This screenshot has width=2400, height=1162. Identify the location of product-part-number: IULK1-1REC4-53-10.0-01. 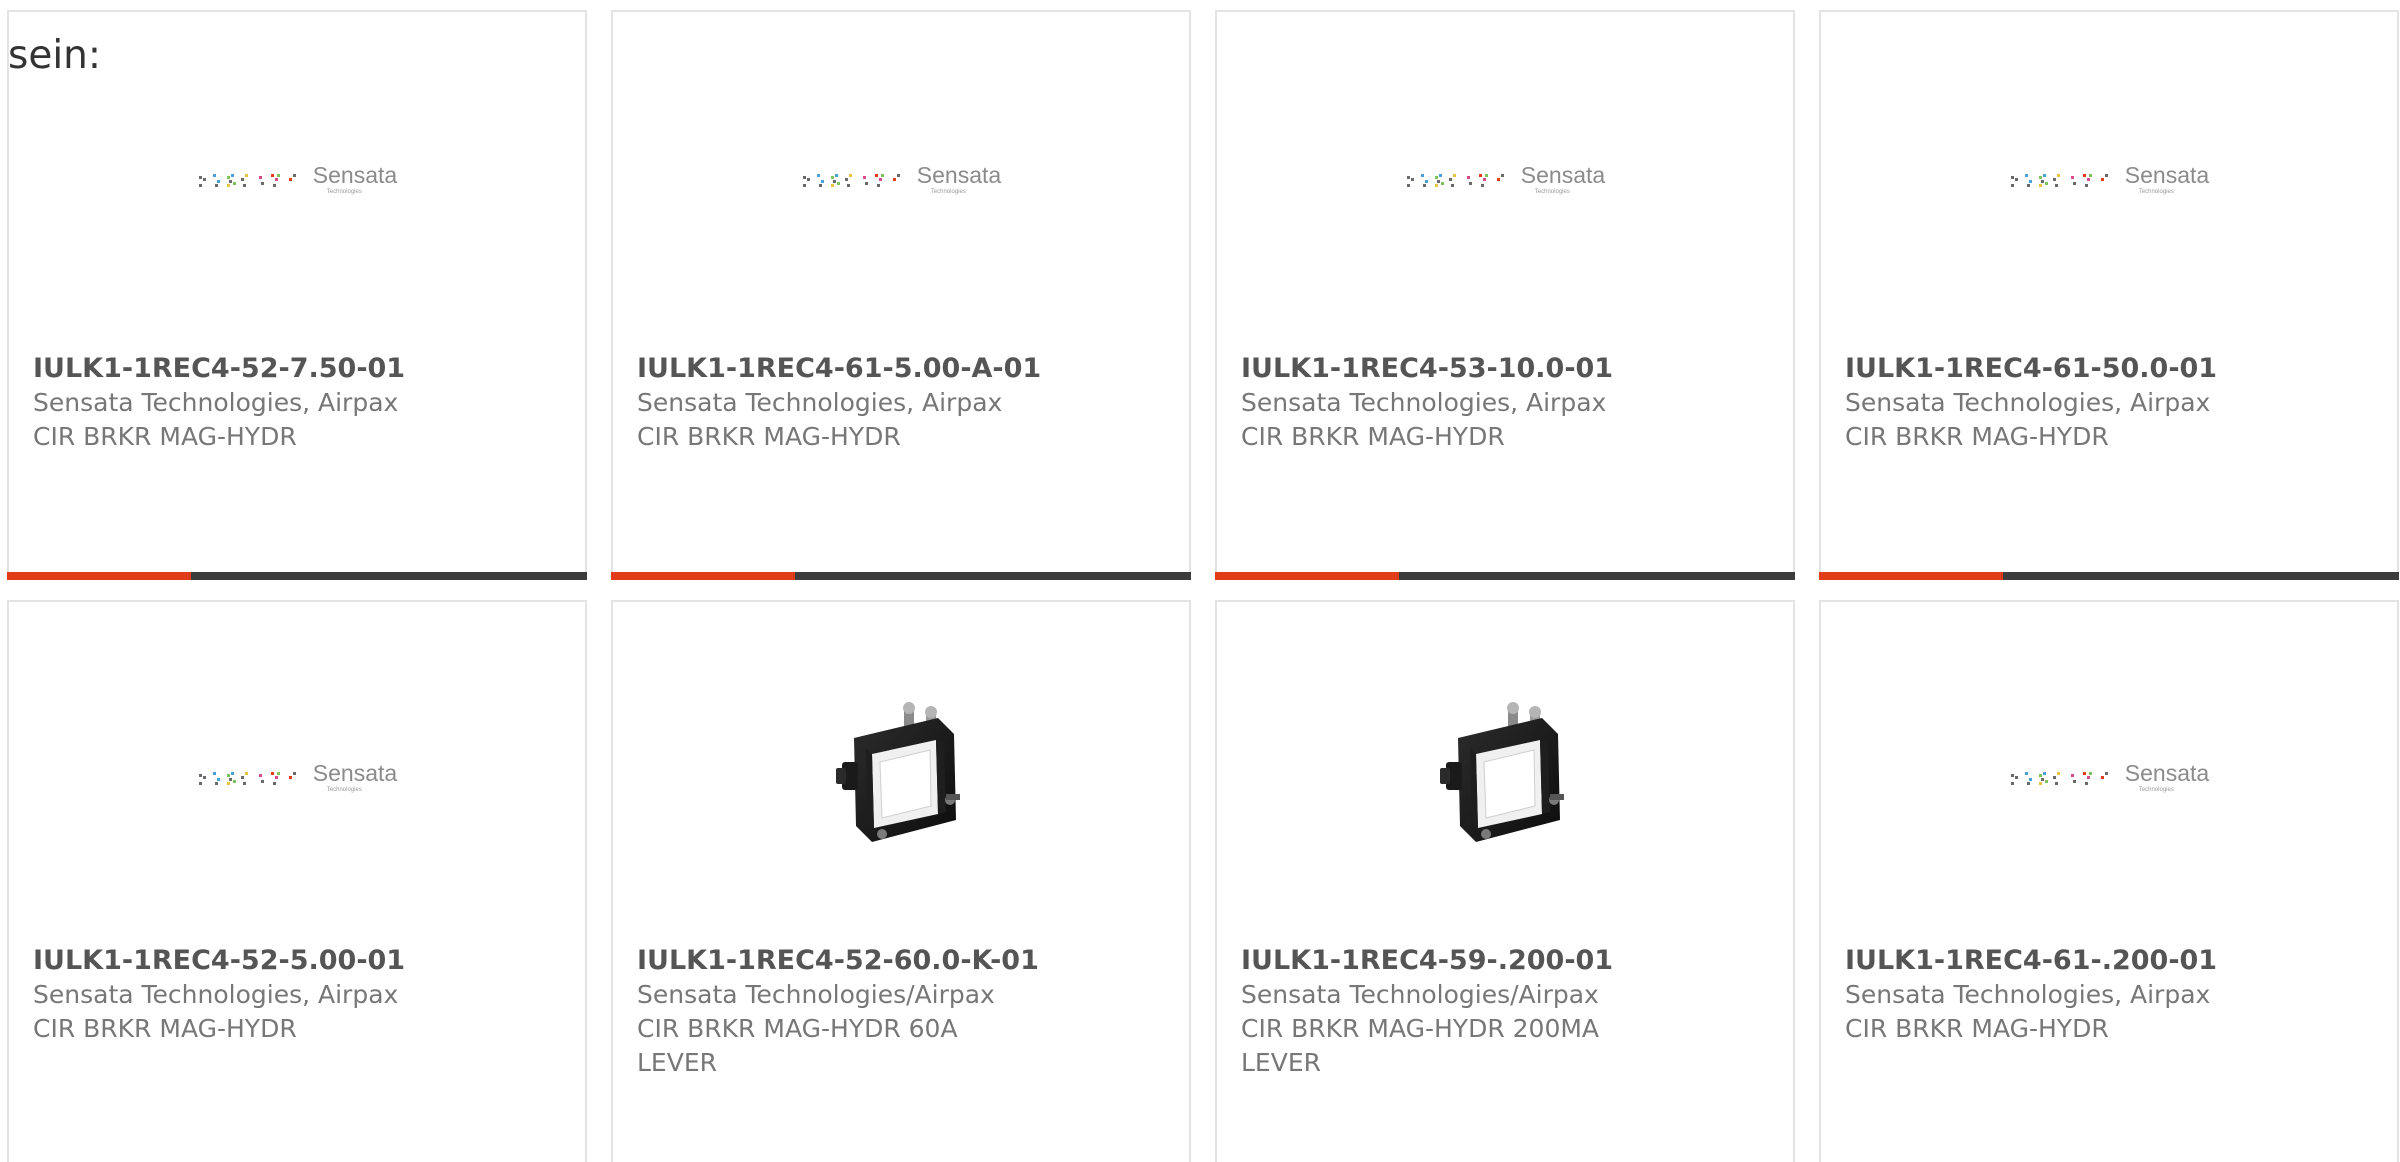
(1441, 369).